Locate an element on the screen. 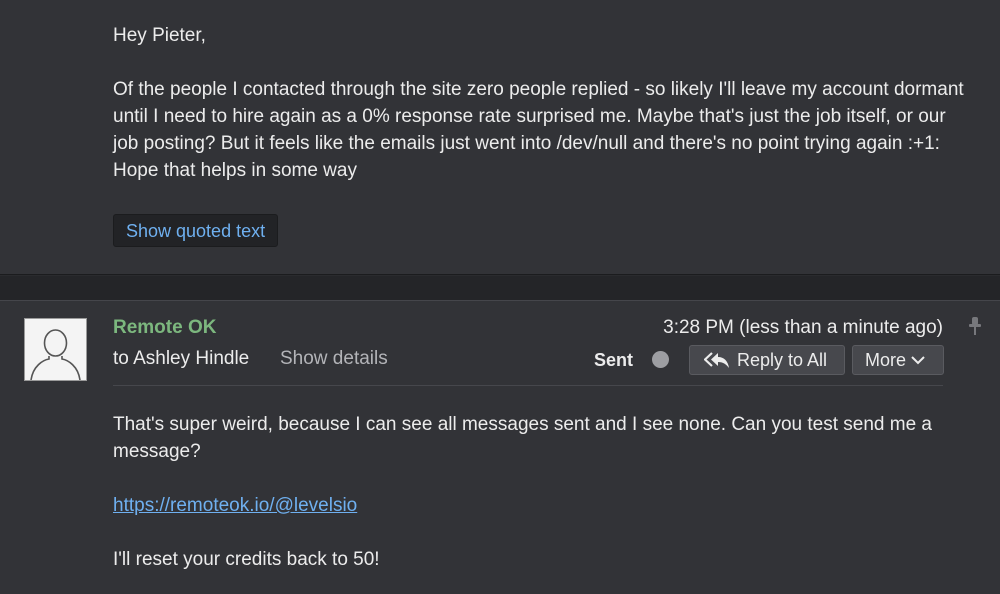 Image resolution: width=1000 pixels, height=594 pixels. status-indicator-icon is located at coordinates (660, 359).